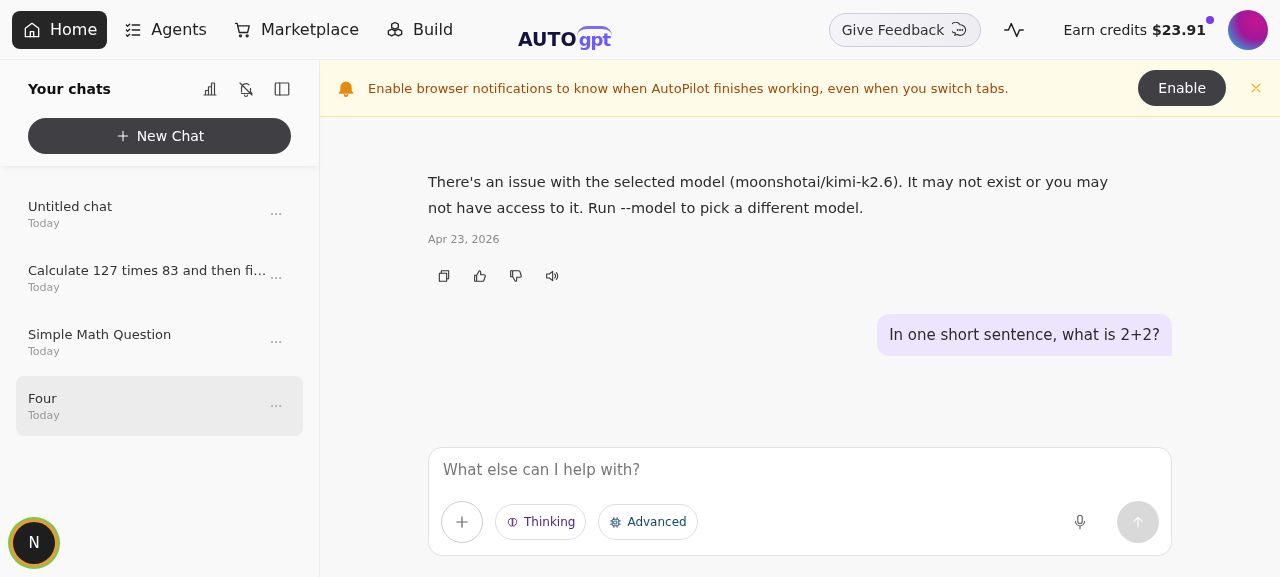 The height and width of the screenshot is (577, 1280). What do you see at coordinates (70, 206) in the screenshot?
I see `chat-title: Untitled chat` at bounding box center [70, 206].